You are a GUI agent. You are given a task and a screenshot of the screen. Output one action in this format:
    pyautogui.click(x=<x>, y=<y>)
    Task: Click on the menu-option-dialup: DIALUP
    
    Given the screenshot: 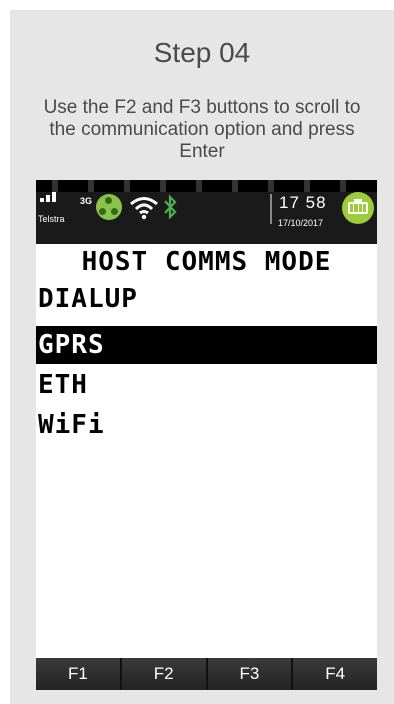 What is the action you would take?
    pyautogui.click(x=206, y=299)
    